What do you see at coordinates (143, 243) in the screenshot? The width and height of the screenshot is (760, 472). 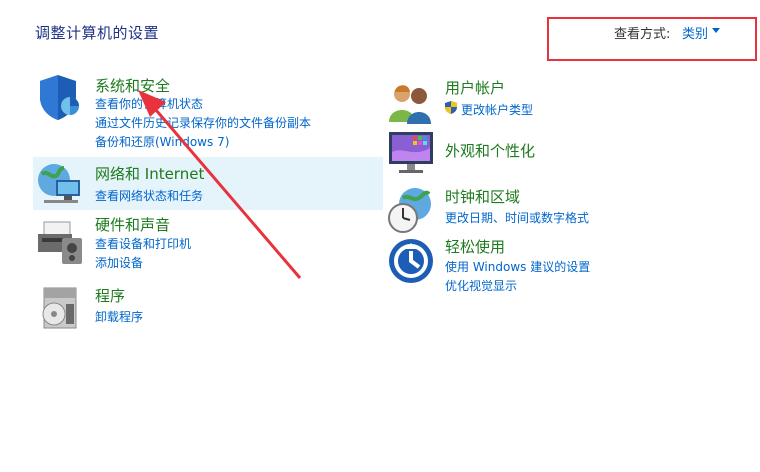 I see `link-devices-printers: 查看设备和打印机` at bounding box center [143, 243].